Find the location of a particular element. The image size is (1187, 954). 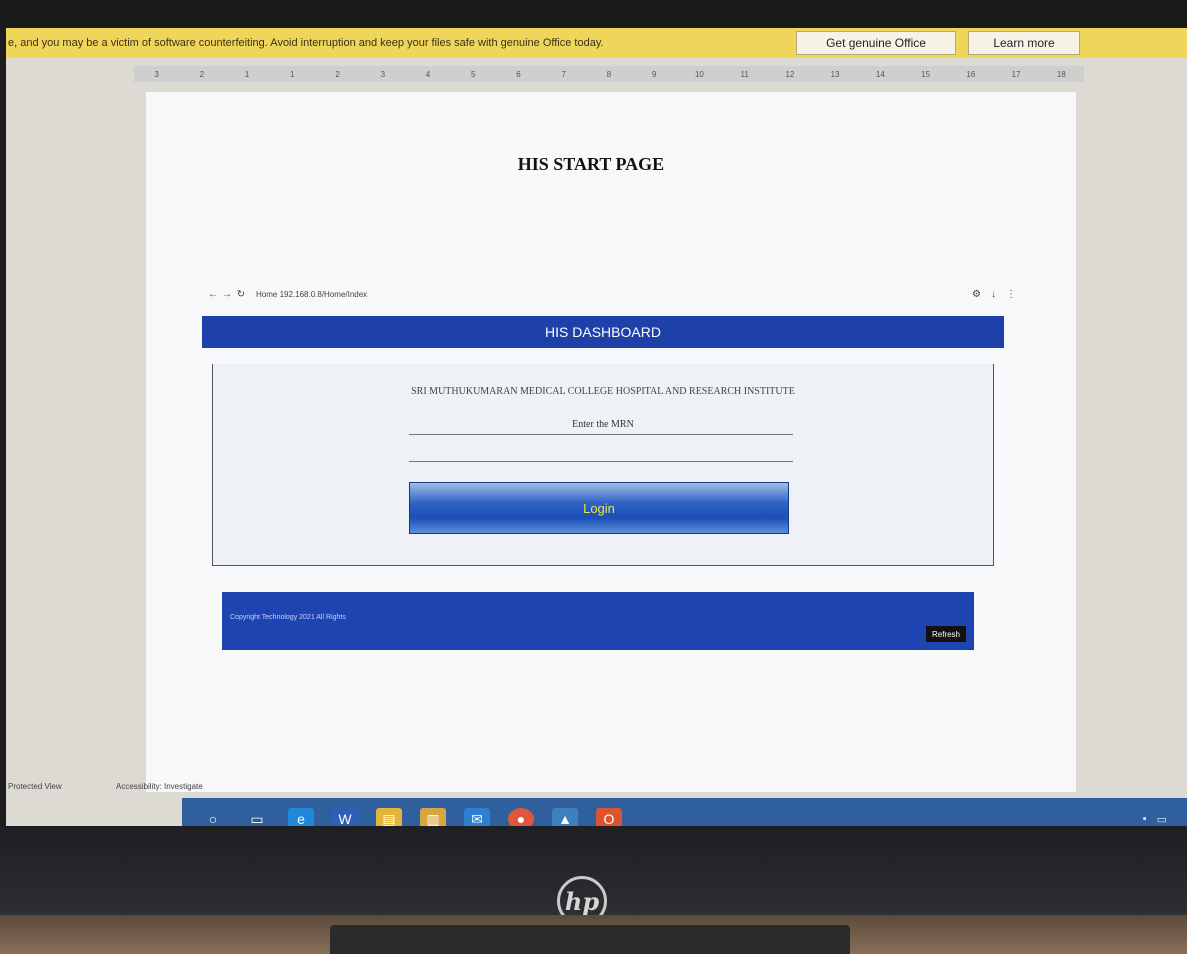

ruler-tick-label: 16 is located at coordinates (971, 74).